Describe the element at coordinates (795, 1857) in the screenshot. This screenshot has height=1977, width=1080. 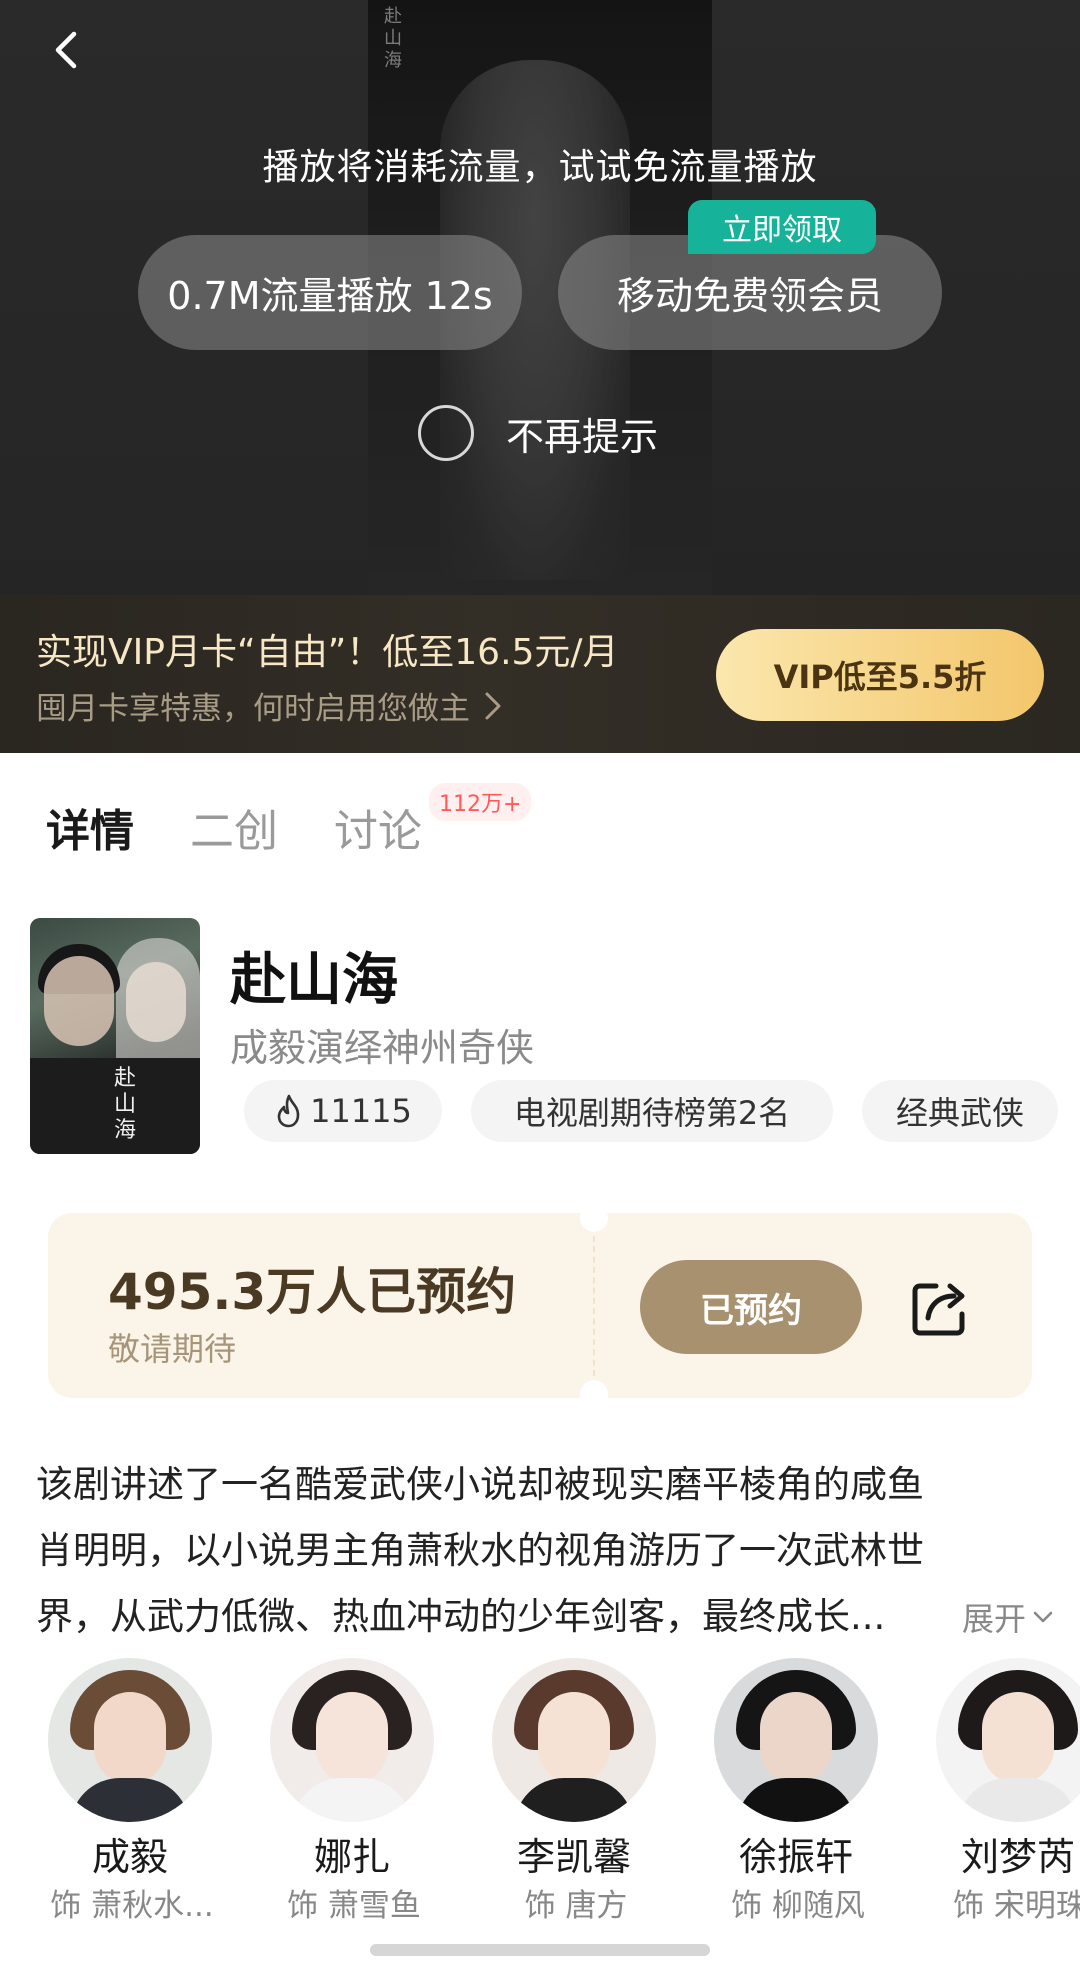
I see `cast-name: 徐振轩` at that location.